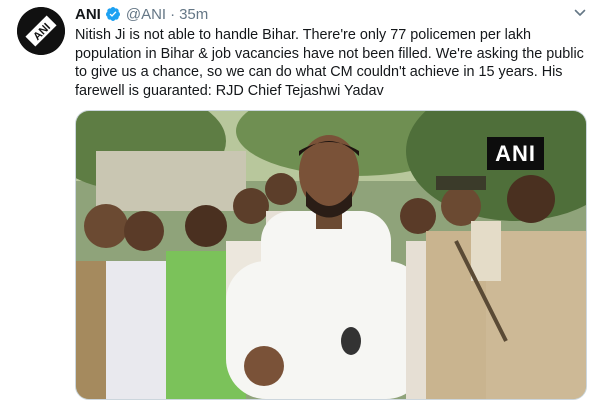 The width and height of the screenshot is (599, 412). Describe the element at coordinates (515, 153) in the screenshot. I see `media-watermark: ANI` at that location.